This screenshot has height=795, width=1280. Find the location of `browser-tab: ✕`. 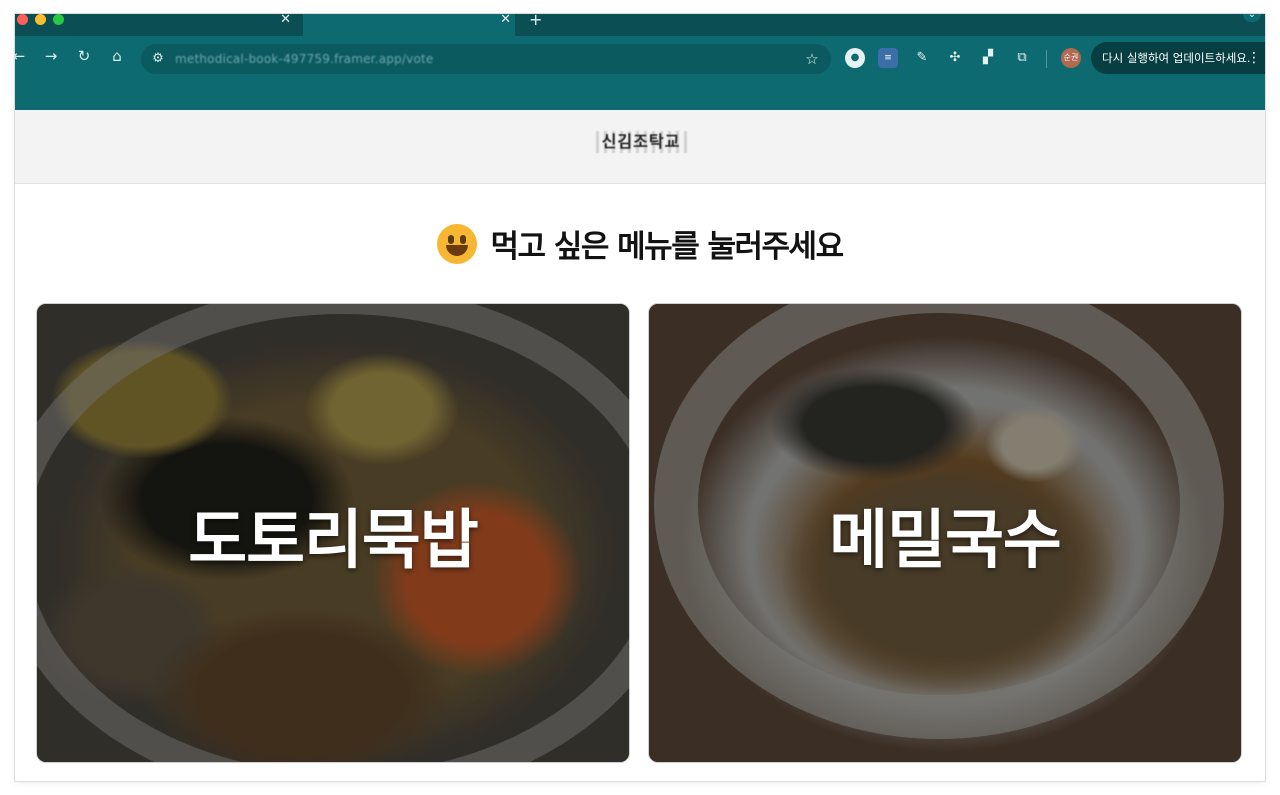

browser-tab: ✕ is located at coordinates (188, 25).